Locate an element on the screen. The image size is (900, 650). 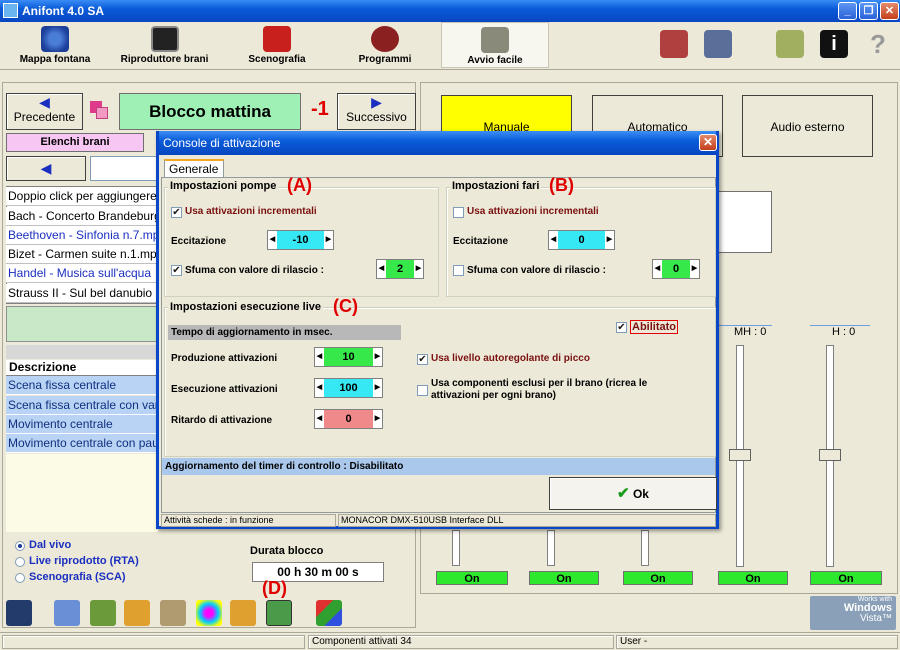
pumps-excitation-value: -10 is located at coordinates (300, 240).